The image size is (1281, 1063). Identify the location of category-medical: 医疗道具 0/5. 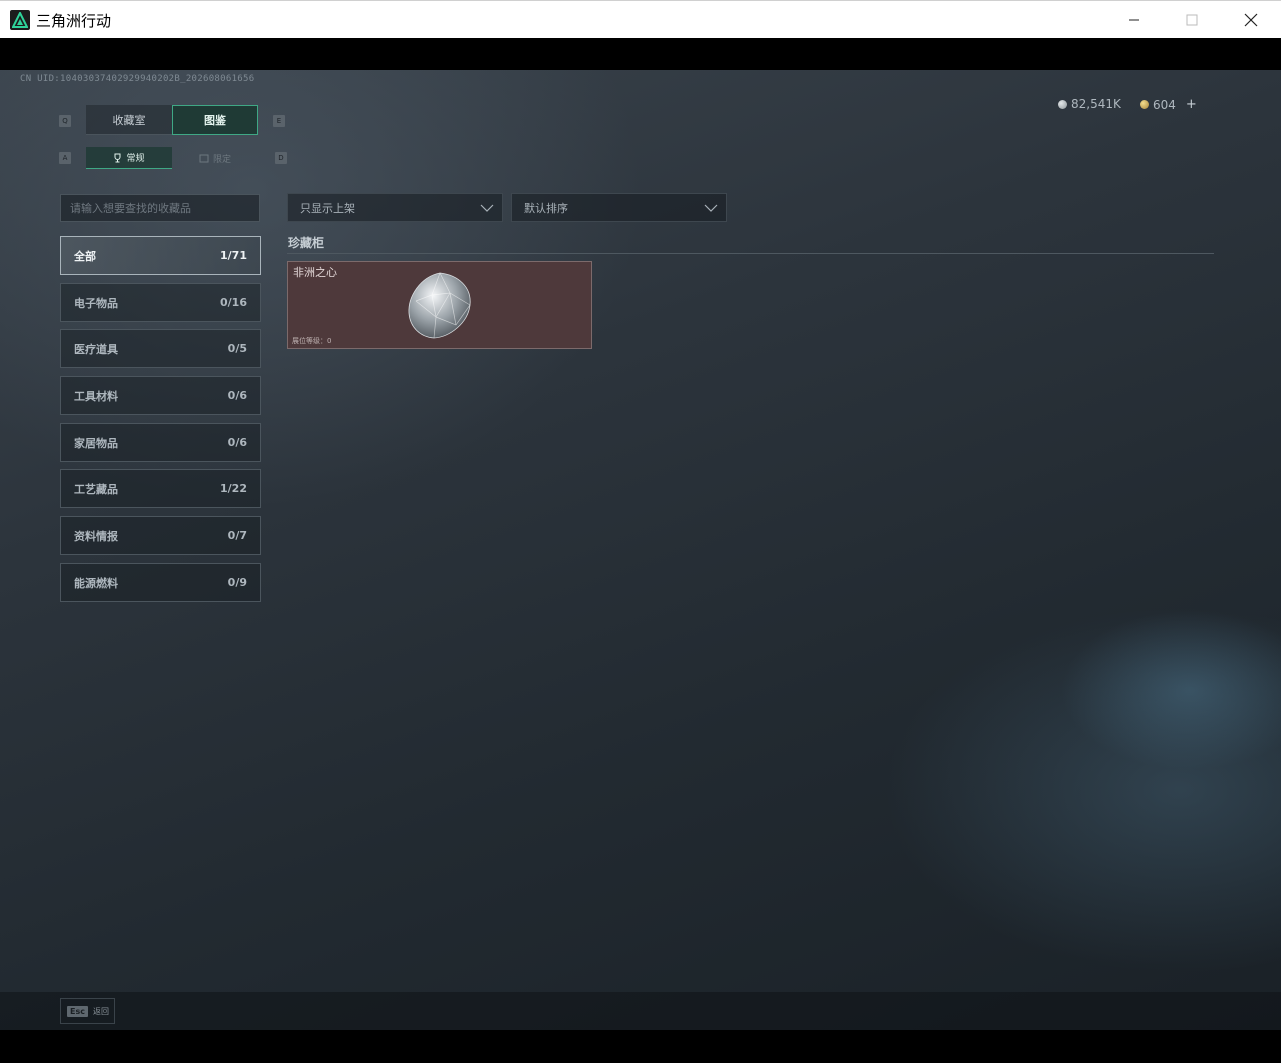
(160, 348).